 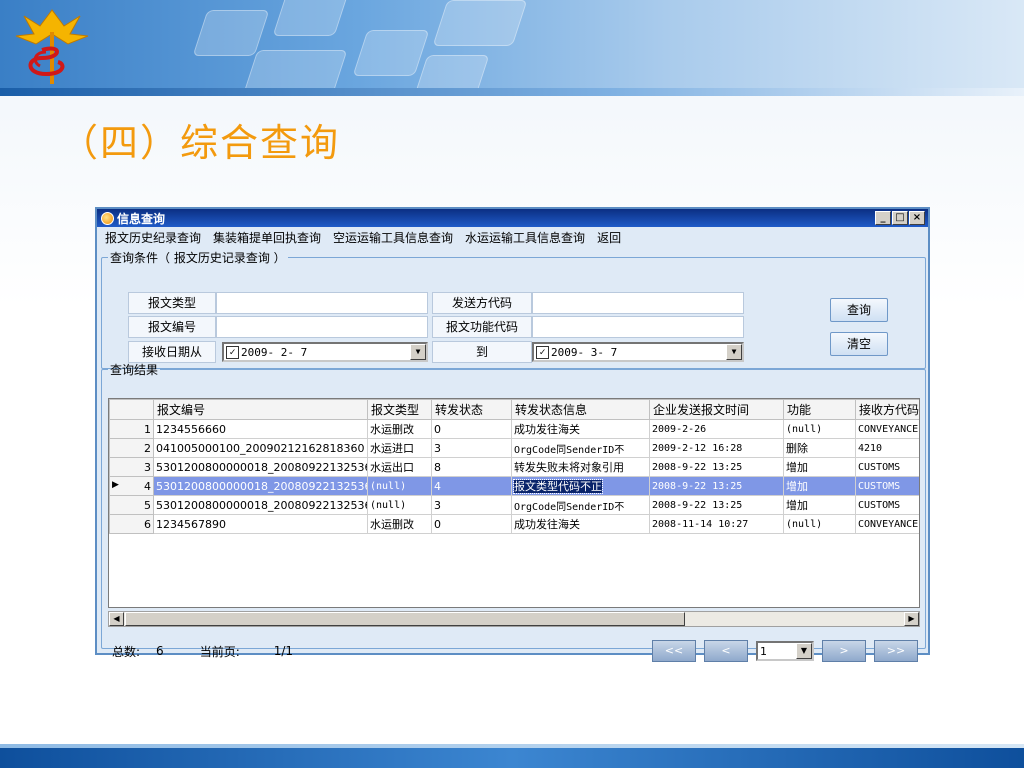 What do you see at coordinates (515, 651) in the screenshot?
I see `results-footer: 总数: 6 当前页: 1/1 << < 1 ▼ > >>` at bounding box center [515, 651].